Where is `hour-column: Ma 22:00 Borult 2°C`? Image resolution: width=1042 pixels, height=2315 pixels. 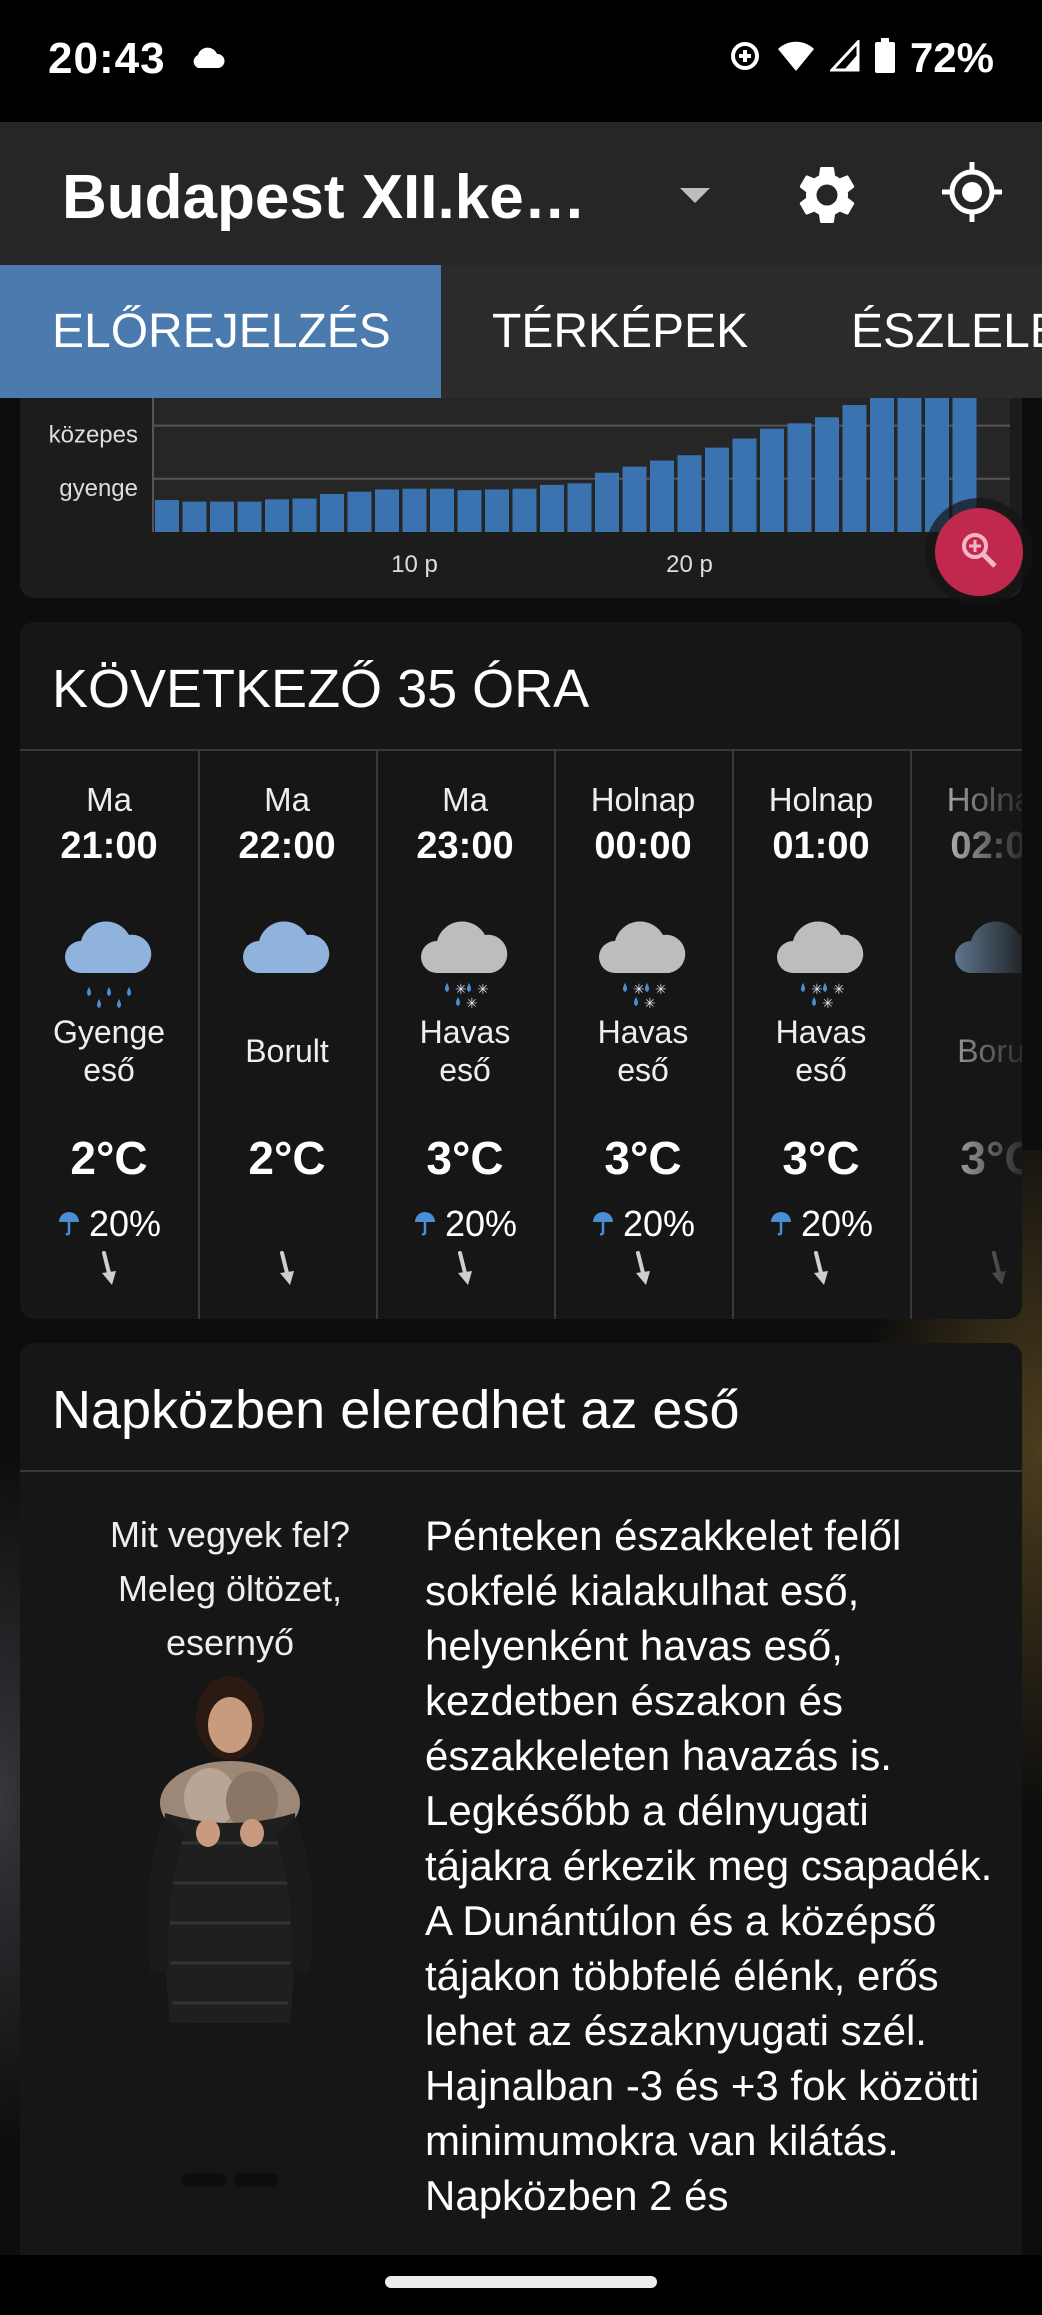 hour-column: Ma 22:00 Borult 2°C is located at coordinates (288, 1035).